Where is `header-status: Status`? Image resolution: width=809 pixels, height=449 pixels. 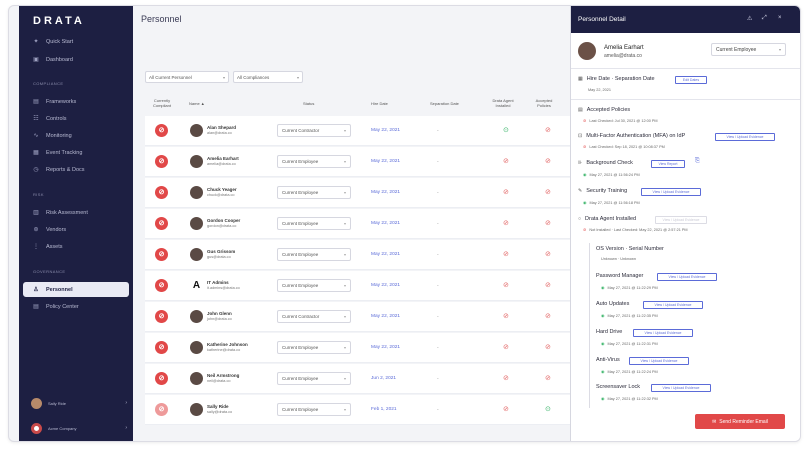
header-status: Status is located at coordinates (308, 104).